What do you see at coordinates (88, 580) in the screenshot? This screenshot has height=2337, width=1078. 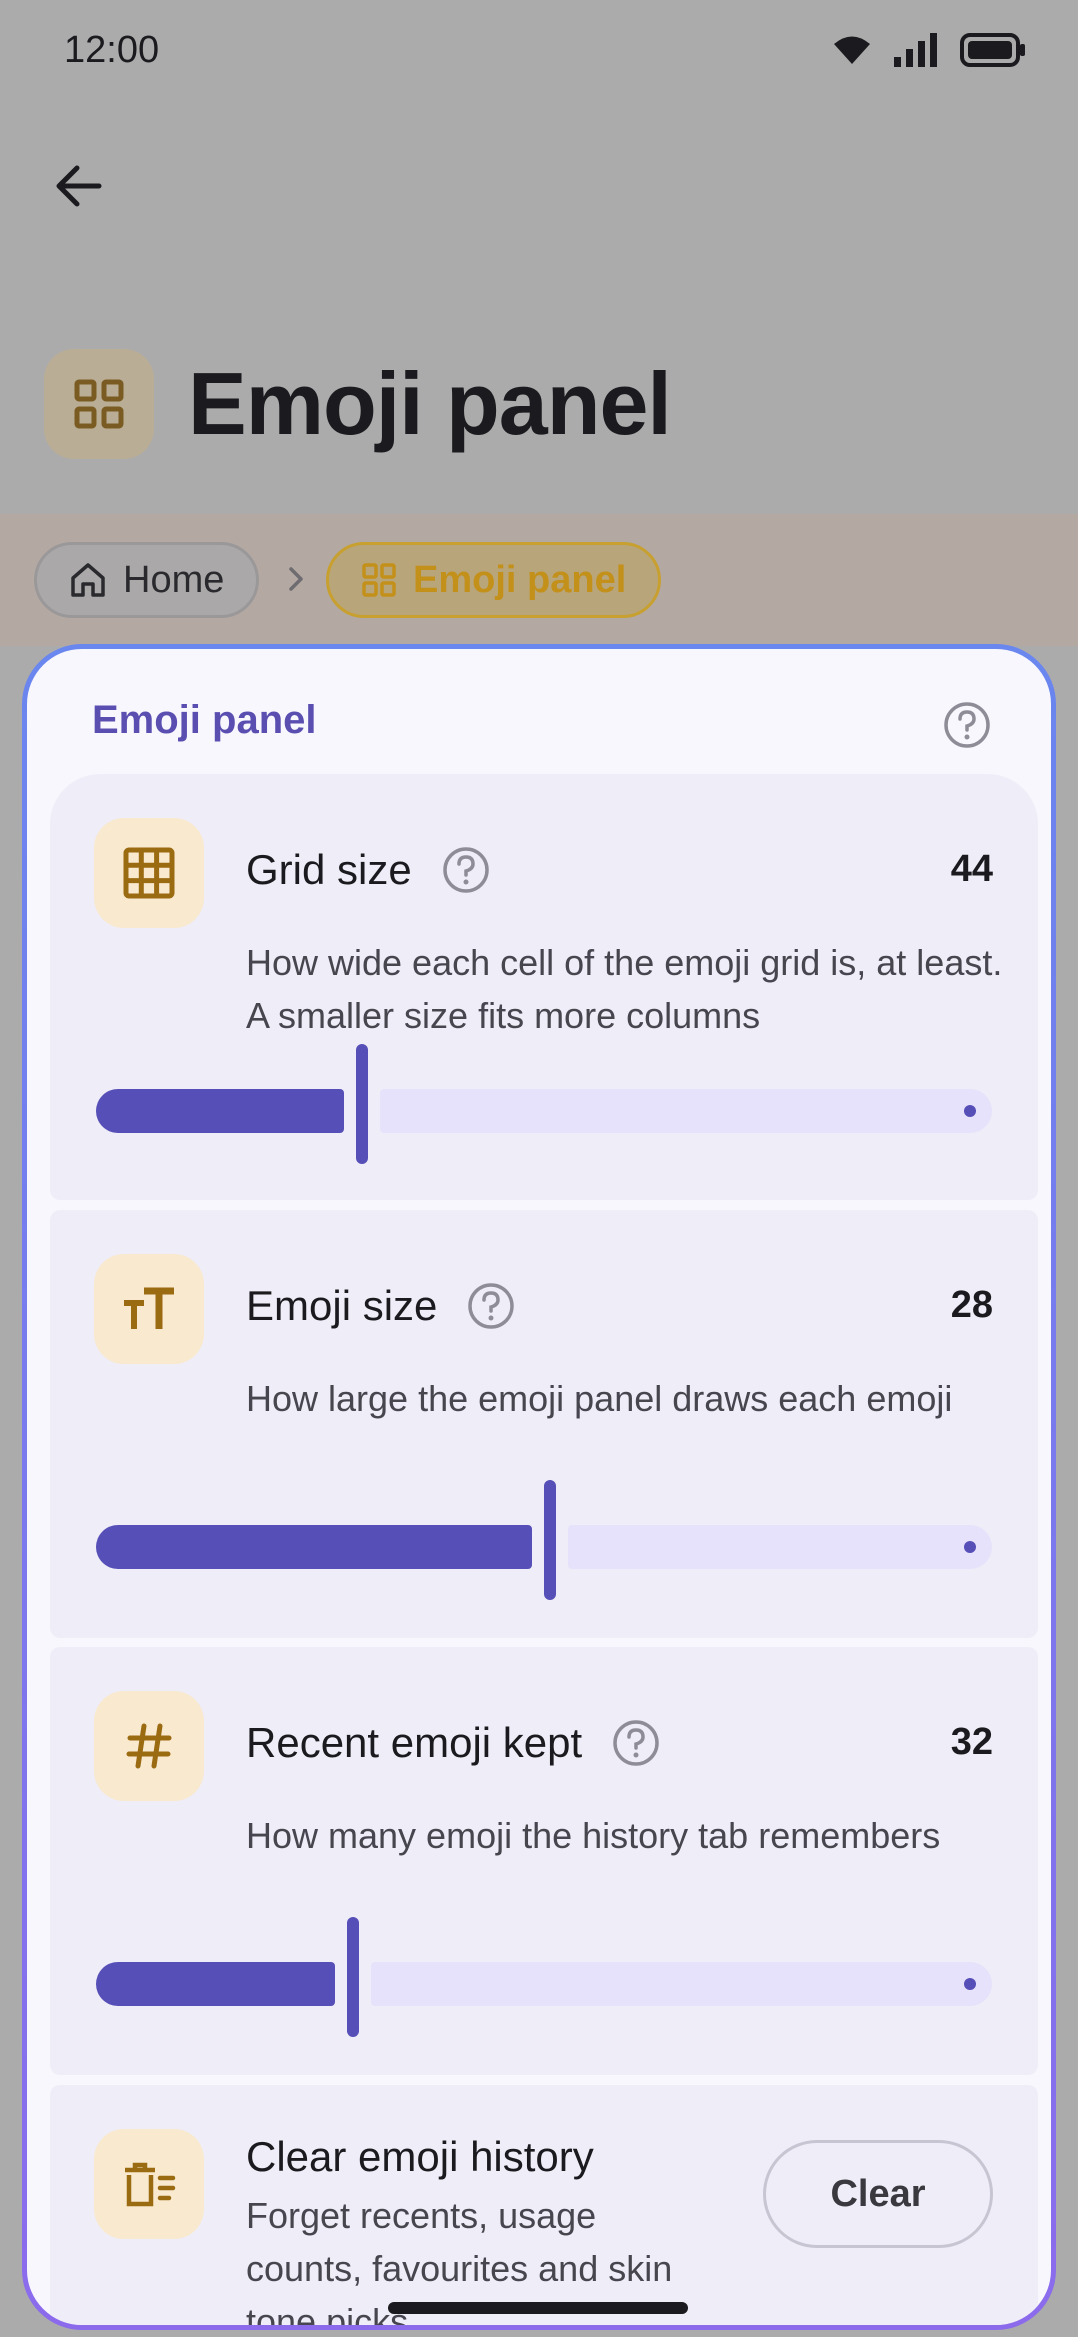 I see `home-icon` at bounding box center [88, 580].